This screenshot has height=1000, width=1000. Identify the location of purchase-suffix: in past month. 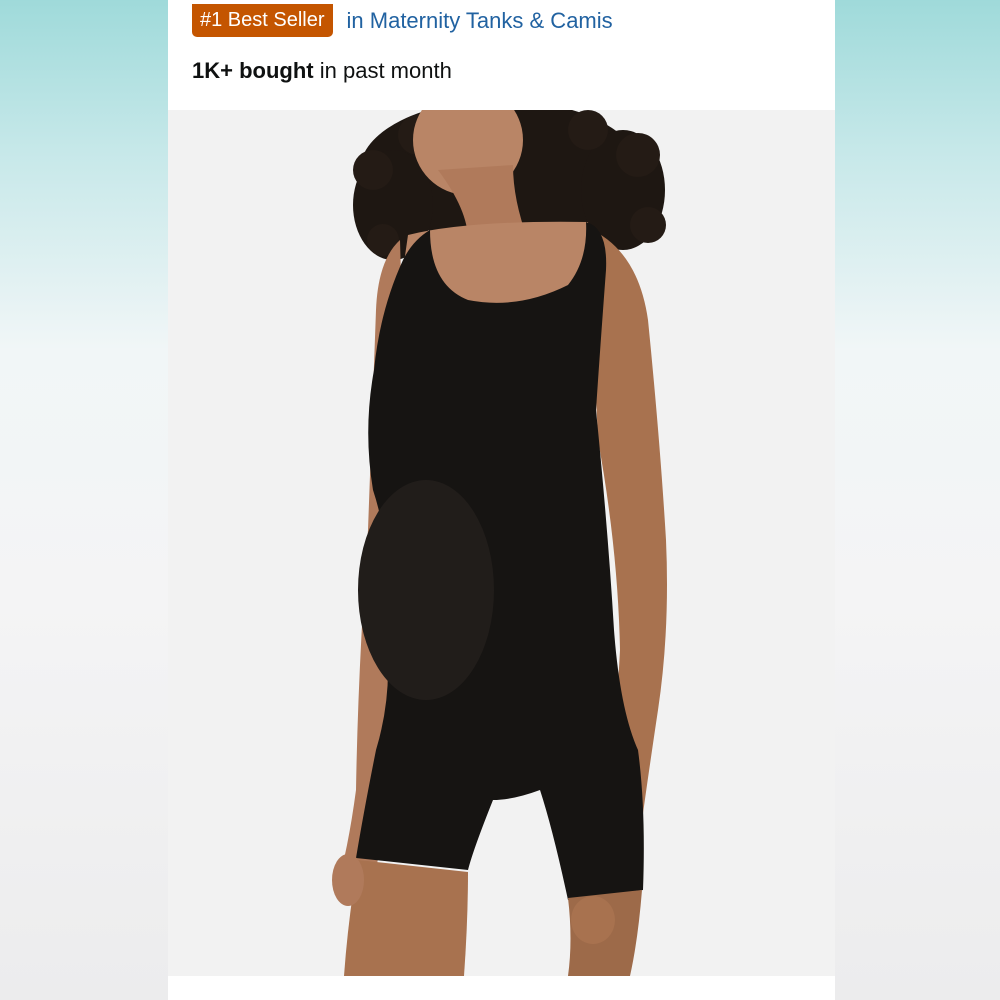
(385, 70).